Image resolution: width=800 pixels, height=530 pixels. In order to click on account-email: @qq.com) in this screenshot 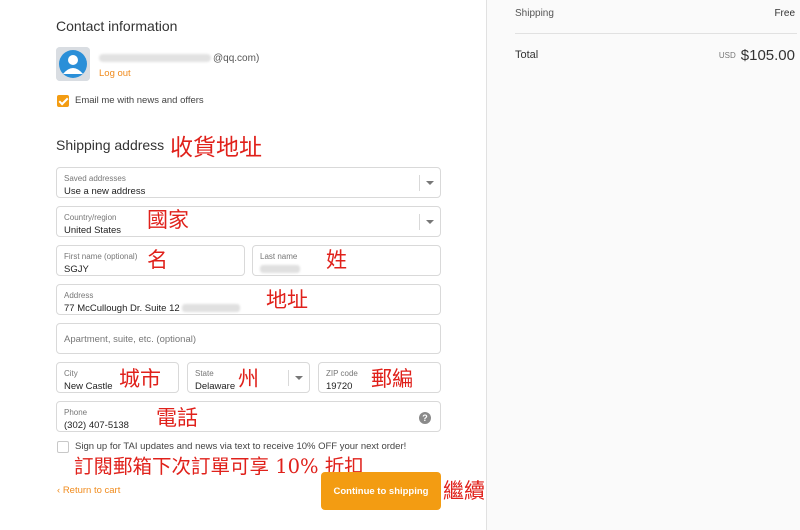, I will do `click(179, 58)`.